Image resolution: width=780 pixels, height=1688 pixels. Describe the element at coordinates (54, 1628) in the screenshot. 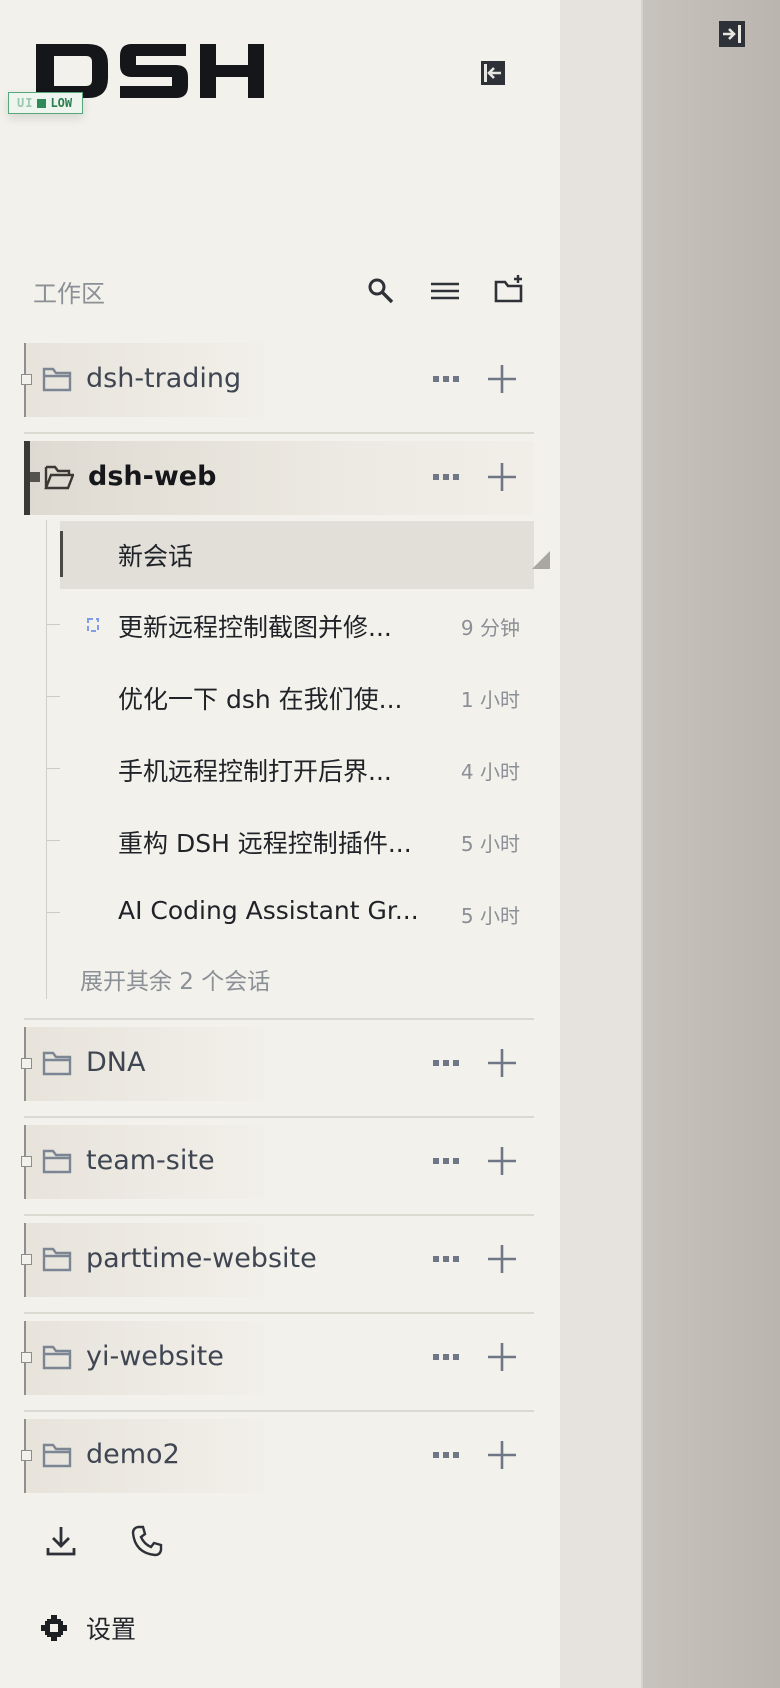

I see `gear-icon` at that location.